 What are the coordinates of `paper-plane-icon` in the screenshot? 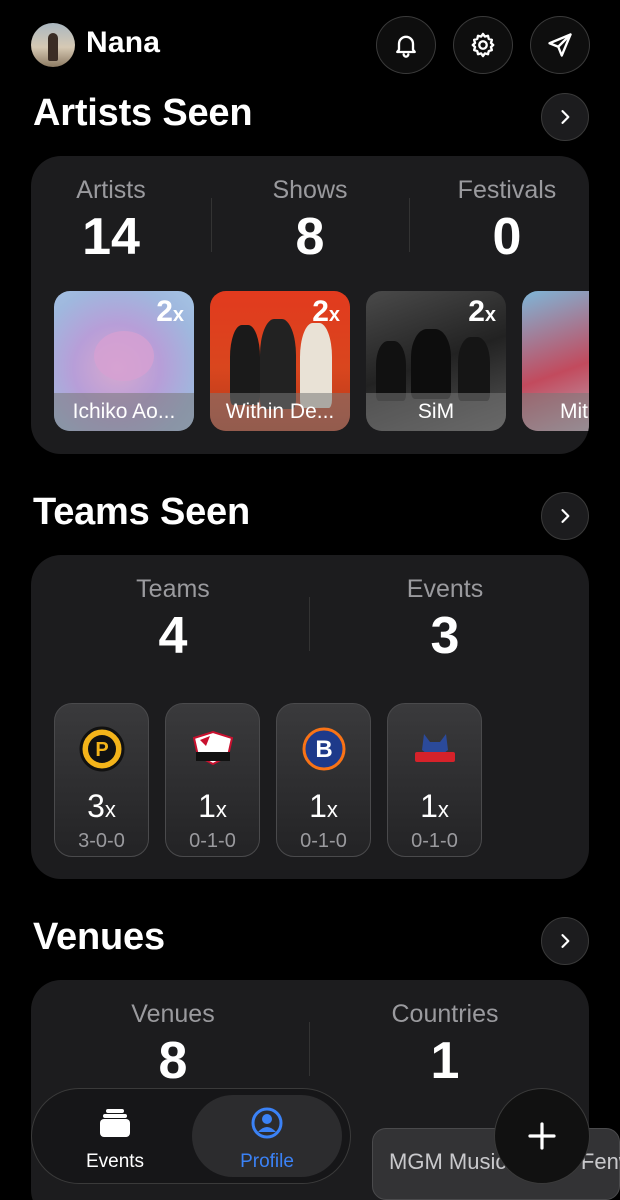 It's located at (560, 45).